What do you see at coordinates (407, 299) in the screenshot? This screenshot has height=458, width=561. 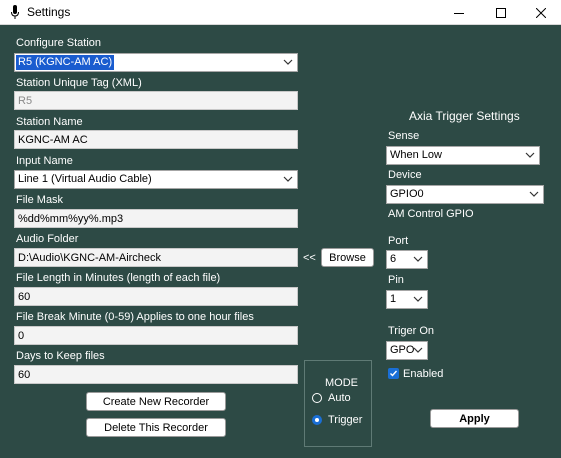 I see `pin-select: 1` at bounding box center [407, 299].